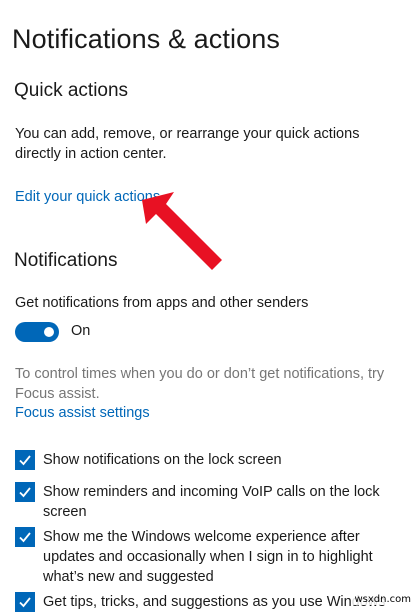  Describe the element at coordinates (146, 39) in the screenshot. I see `page-title: Notifications & actions` at that location.